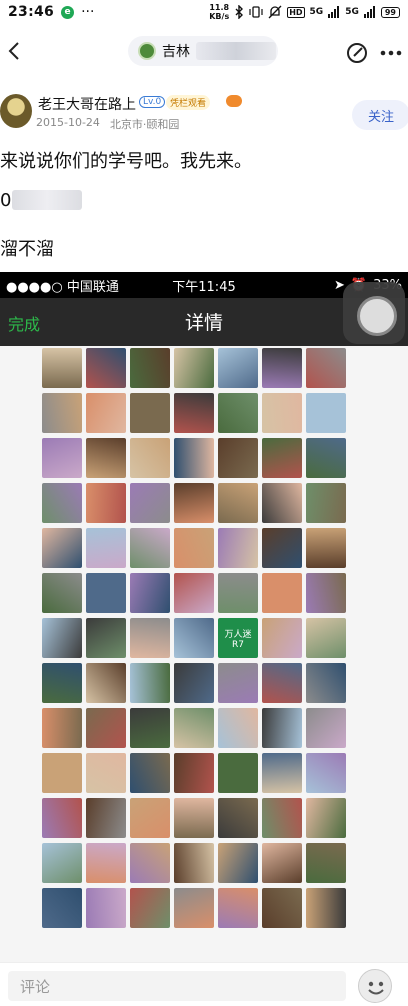 The width and height of the screenshot is (408, 1006). I want to click on post-line-3: 溜不溜, so click(27, 249).